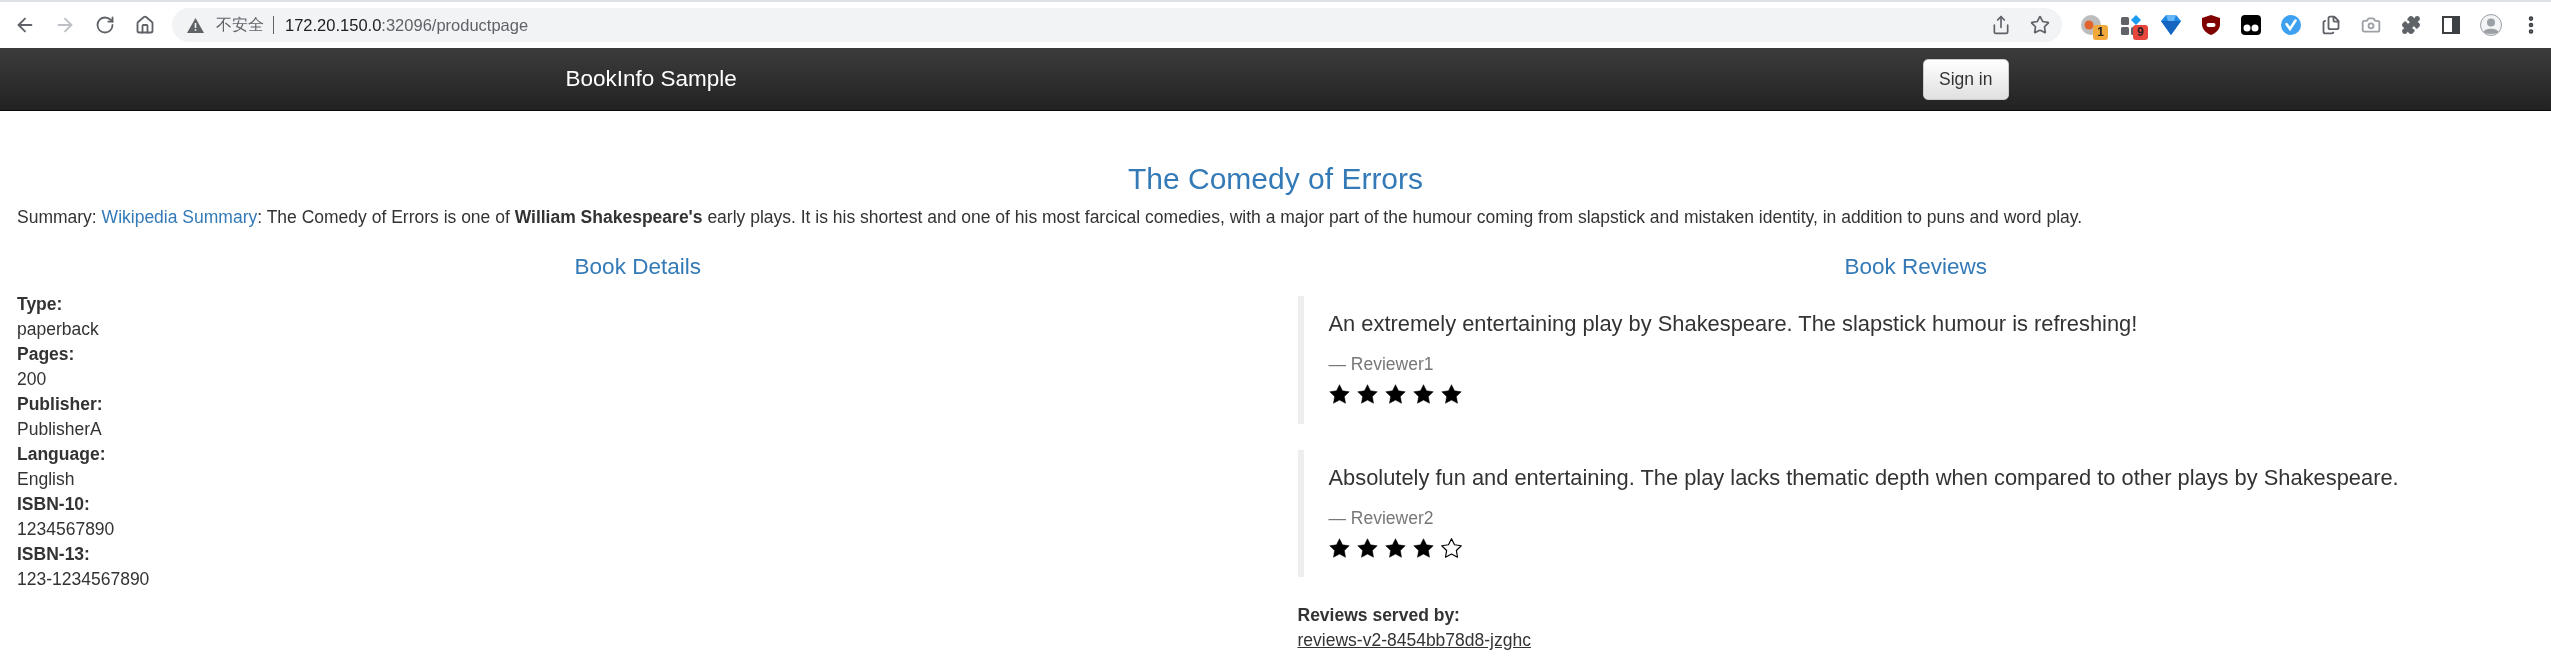 Image resolution: width=2551 pixels, height=663 pixels. What do you see at coordinates (2211, 25) in the screenshot?
I see `shield-icon` at bounding box center [2211, 25].